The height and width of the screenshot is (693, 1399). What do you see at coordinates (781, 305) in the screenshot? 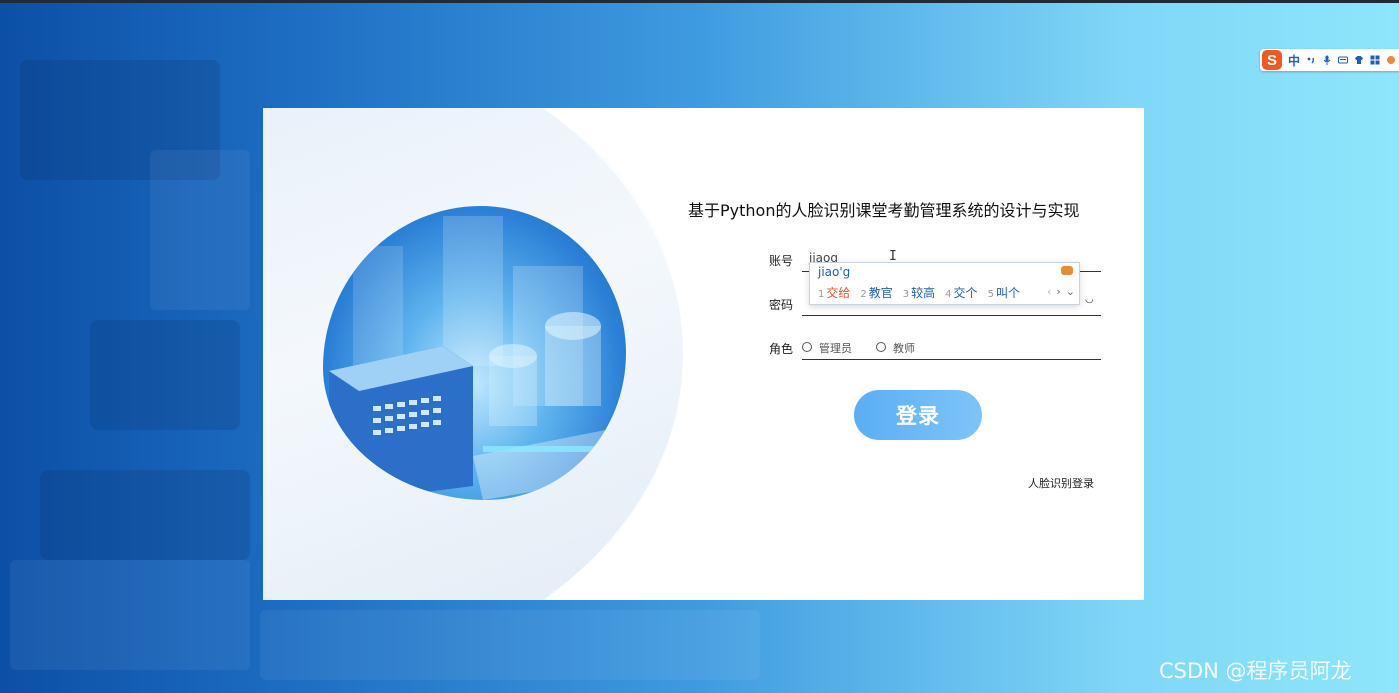
I see `password-label: 密码` at bounding box center [781, 305].